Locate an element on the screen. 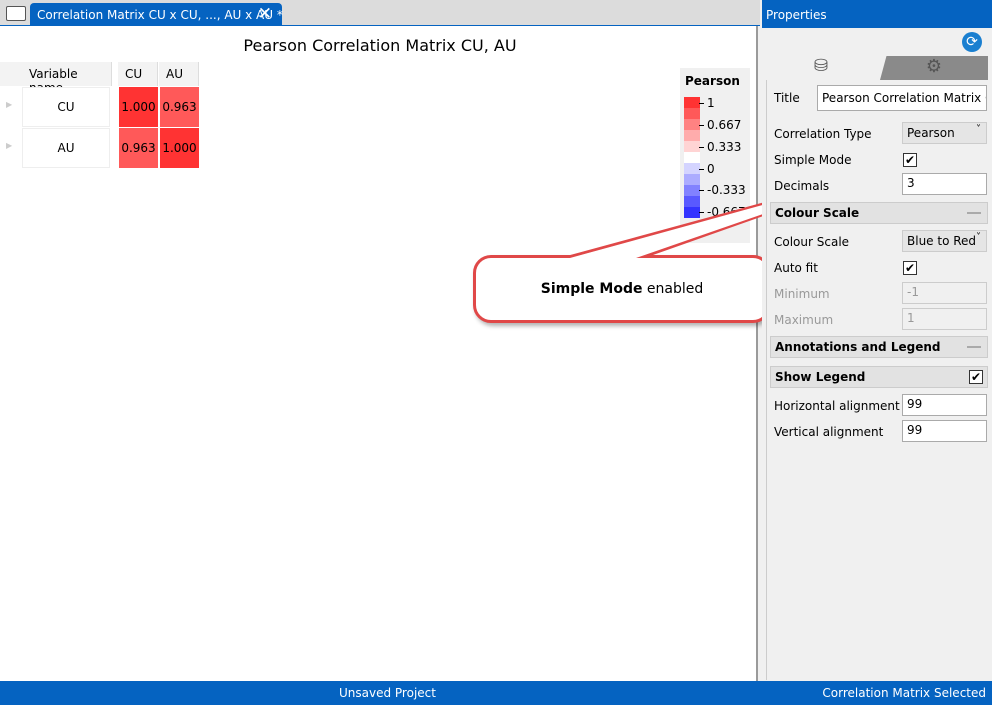 This screenshot has width=992, height=705. horizontal-alignment-input: 99 is located at coordinates (944, 405).